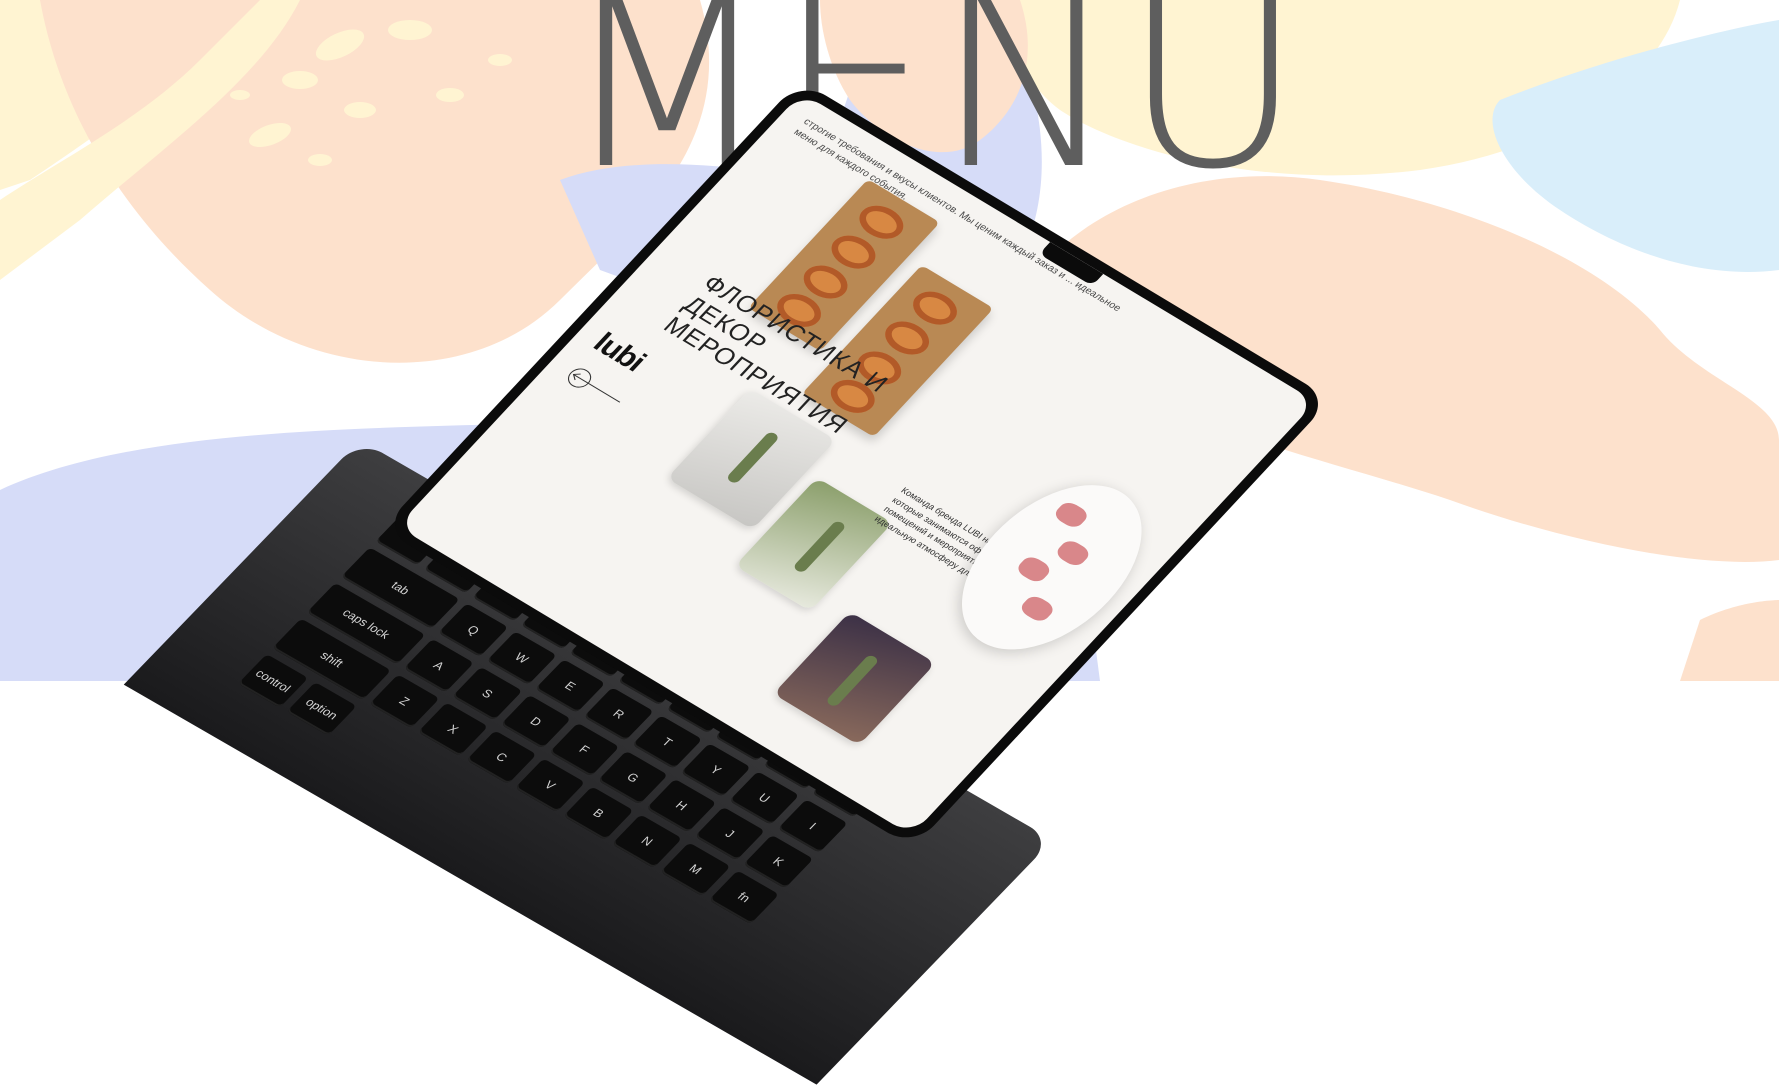 This screenshot has height=1085, width=1779. I want to click on lubi-logo: lubi, so click(619, 352).